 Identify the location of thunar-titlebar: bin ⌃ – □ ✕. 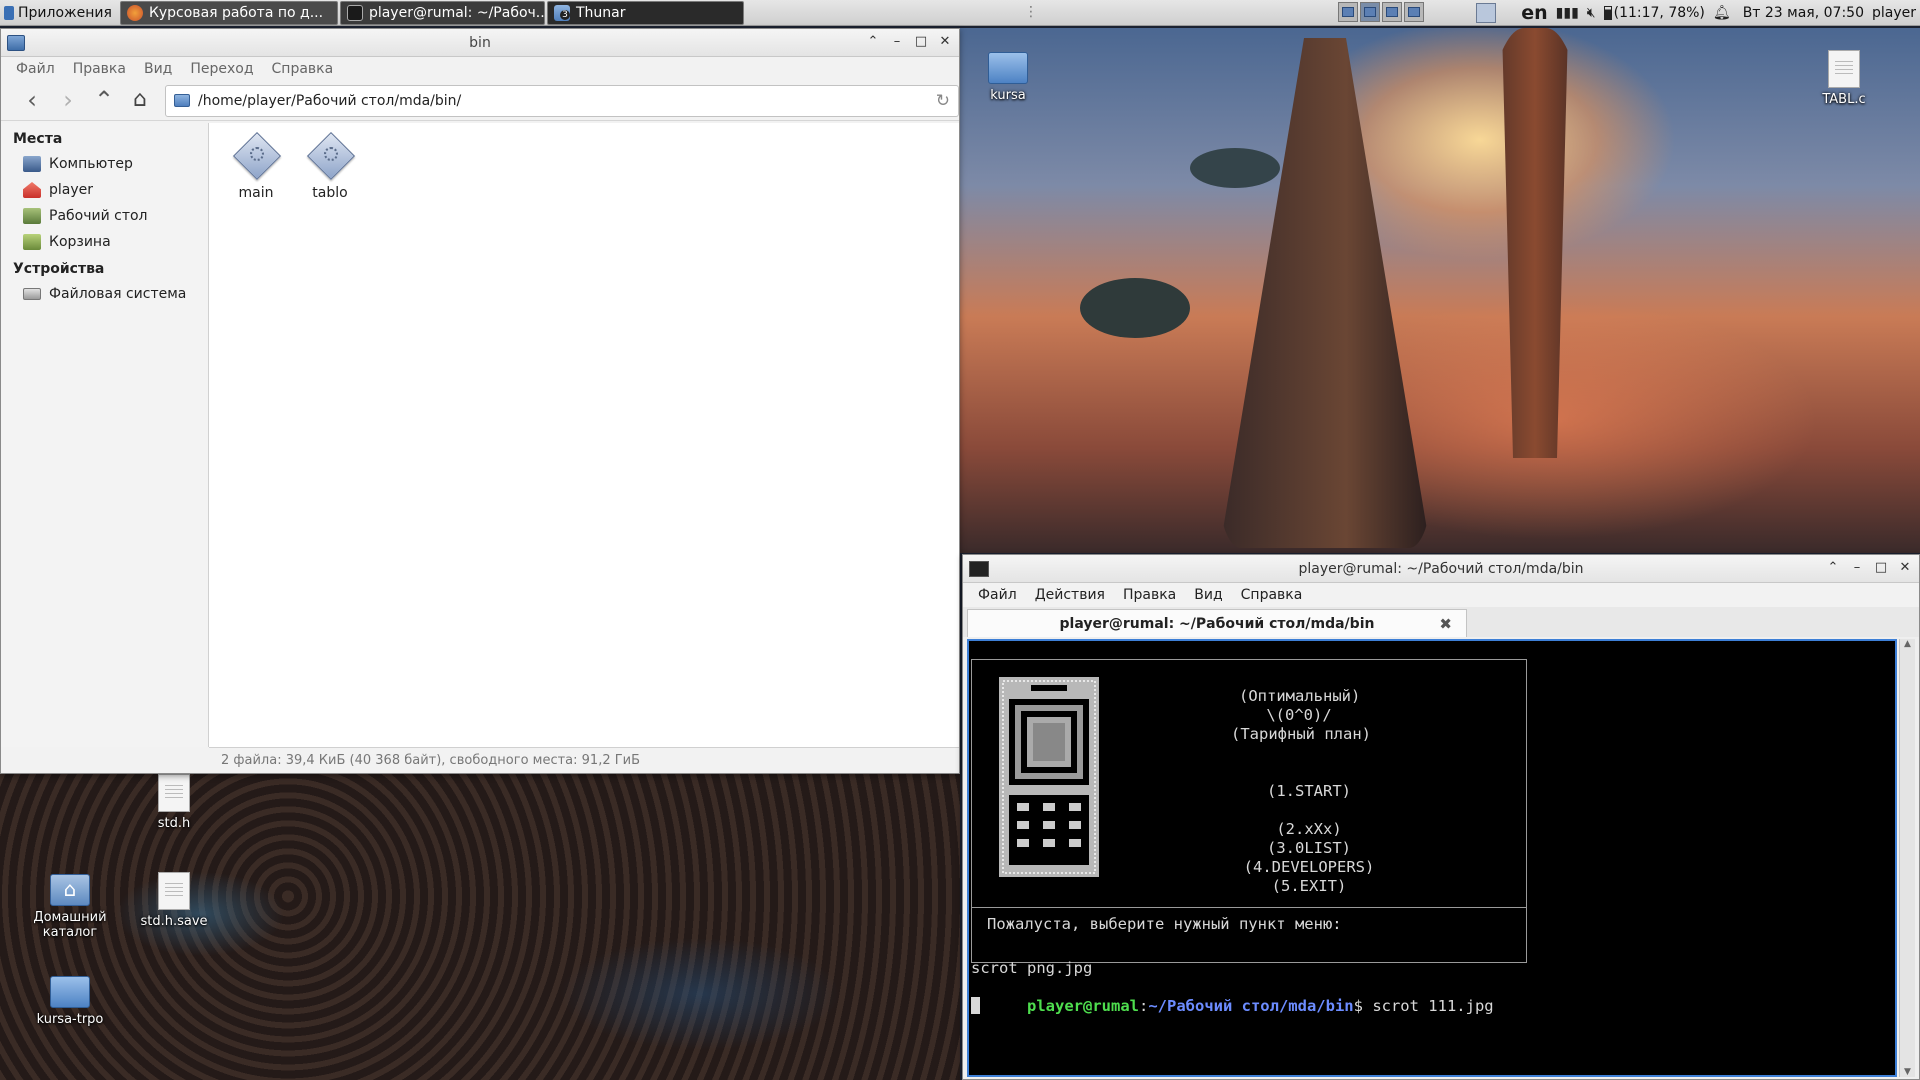
(480, 43).